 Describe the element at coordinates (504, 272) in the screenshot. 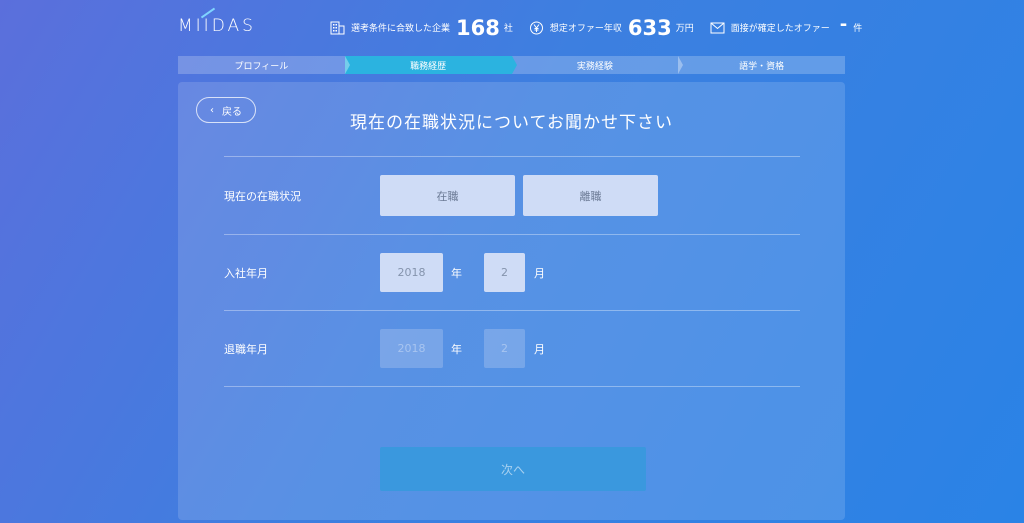

I see `join-month-input: 2` at that location.